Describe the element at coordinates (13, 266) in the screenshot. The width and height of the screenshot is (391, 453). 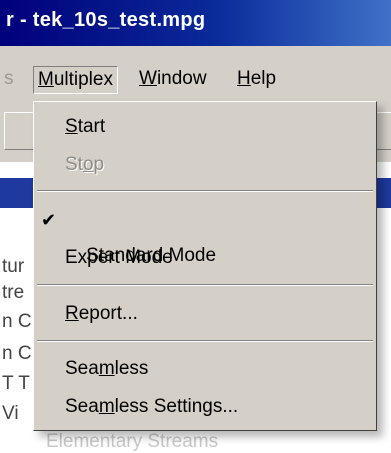
I see `tree-row: tur` at that location.